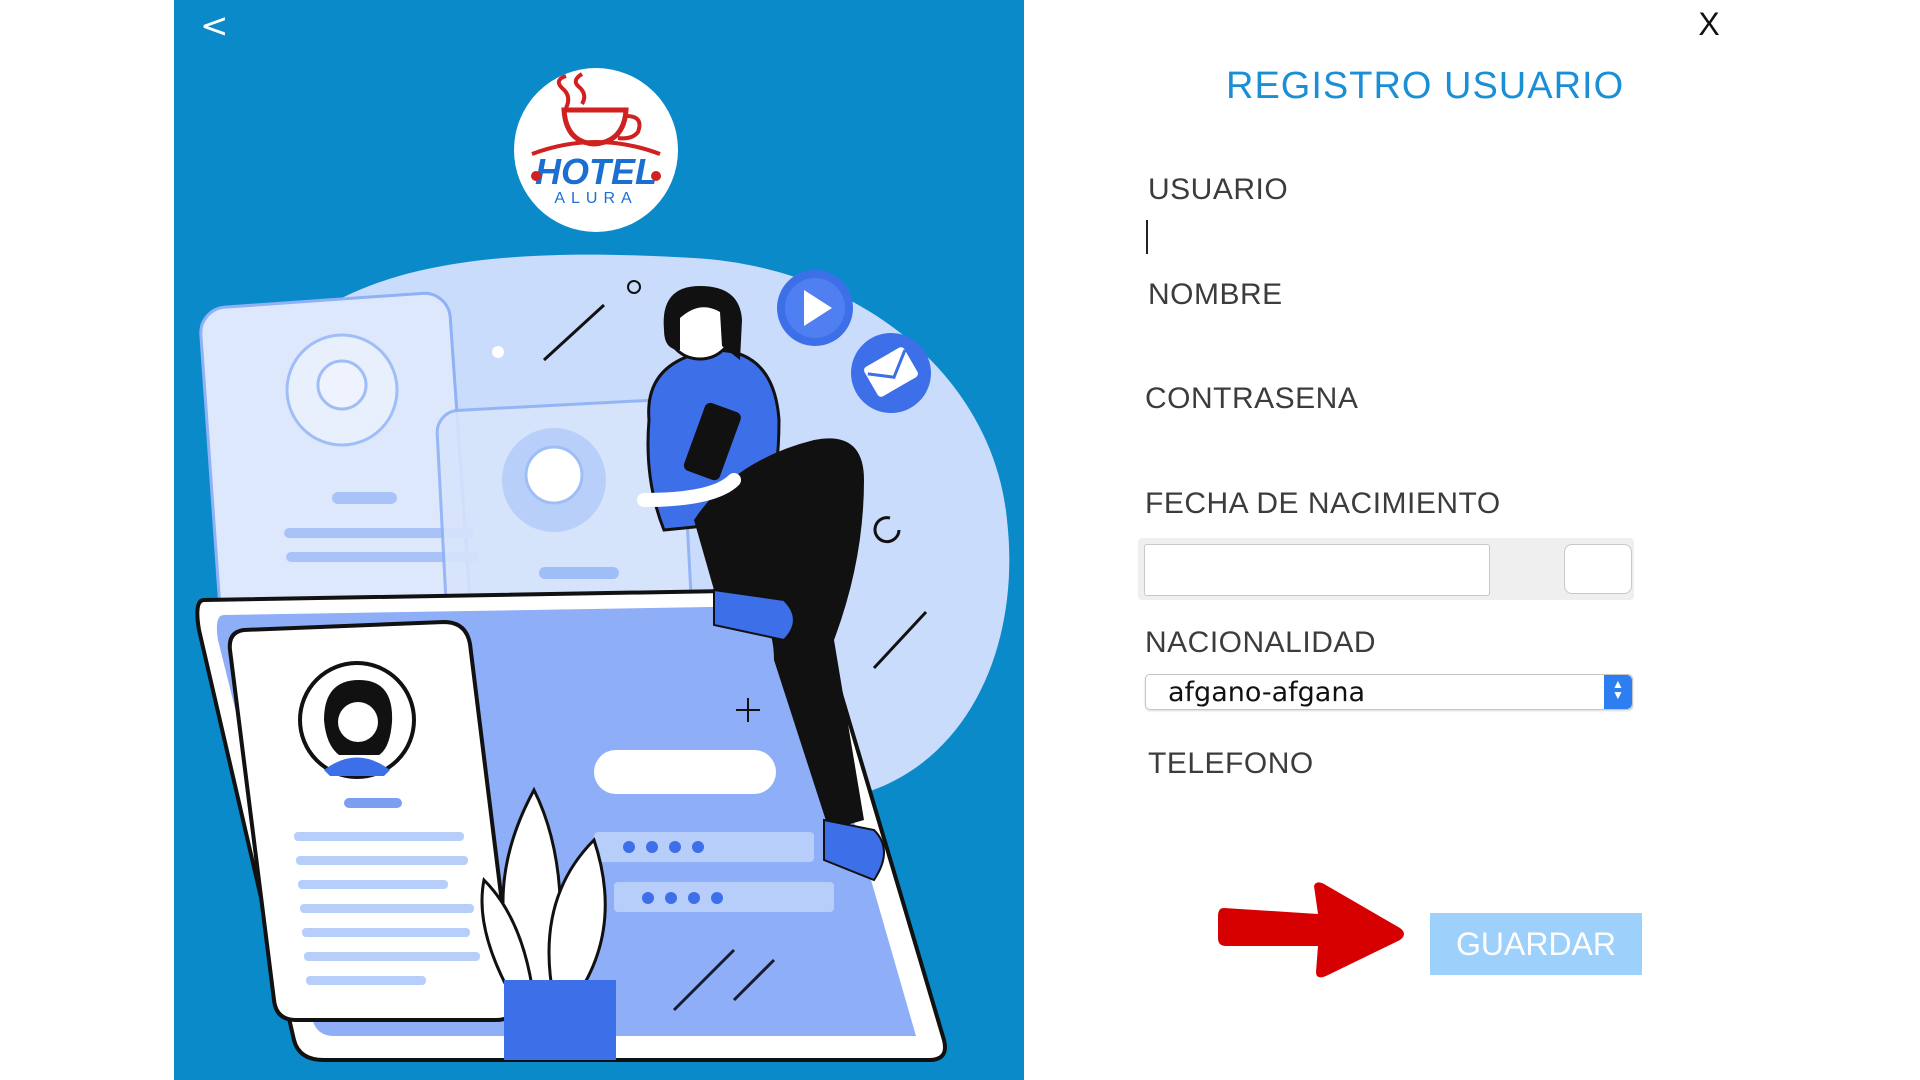 The height and width of the screenshot is (1080, 1920). Describe the element at coordinates (596, 150) in the screenshot. I see `hotel-logo: HOTEL ALURA` at that location.